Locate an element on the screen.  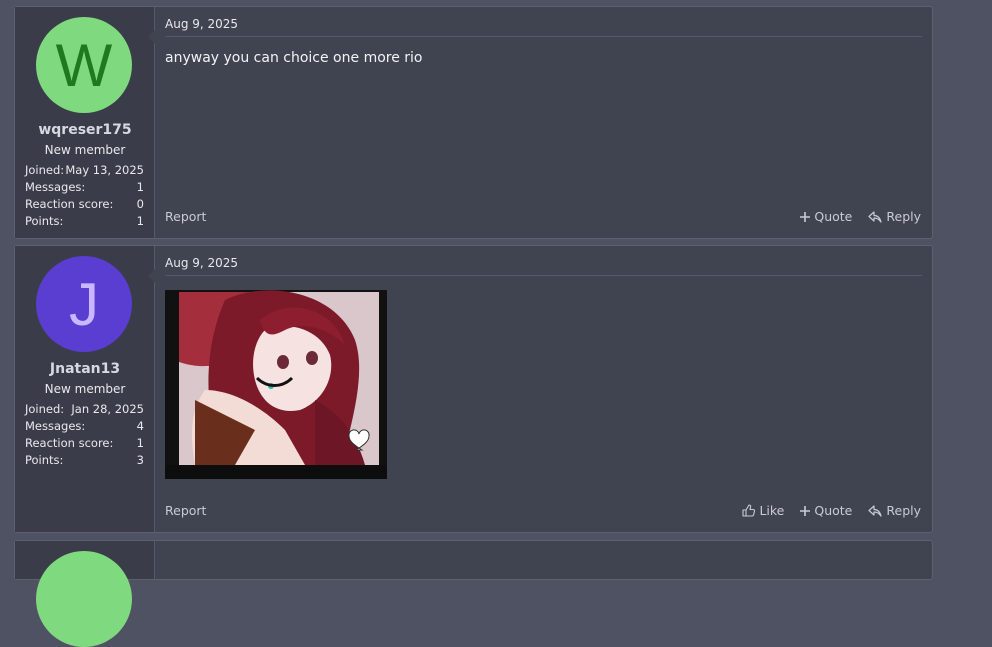
username: wqreser175 is located at coordinates (85, 130).